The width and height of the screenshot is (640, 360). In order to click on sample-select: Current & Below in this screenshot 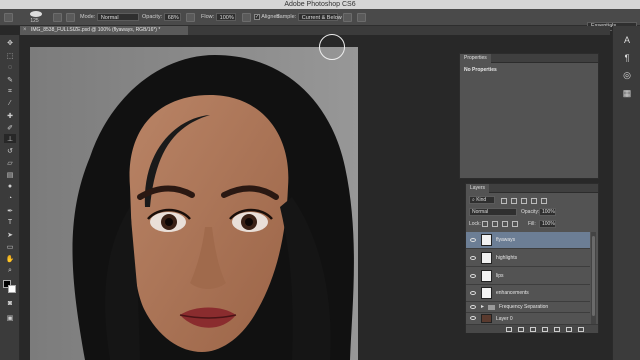, I will do `click(319, 17)`.